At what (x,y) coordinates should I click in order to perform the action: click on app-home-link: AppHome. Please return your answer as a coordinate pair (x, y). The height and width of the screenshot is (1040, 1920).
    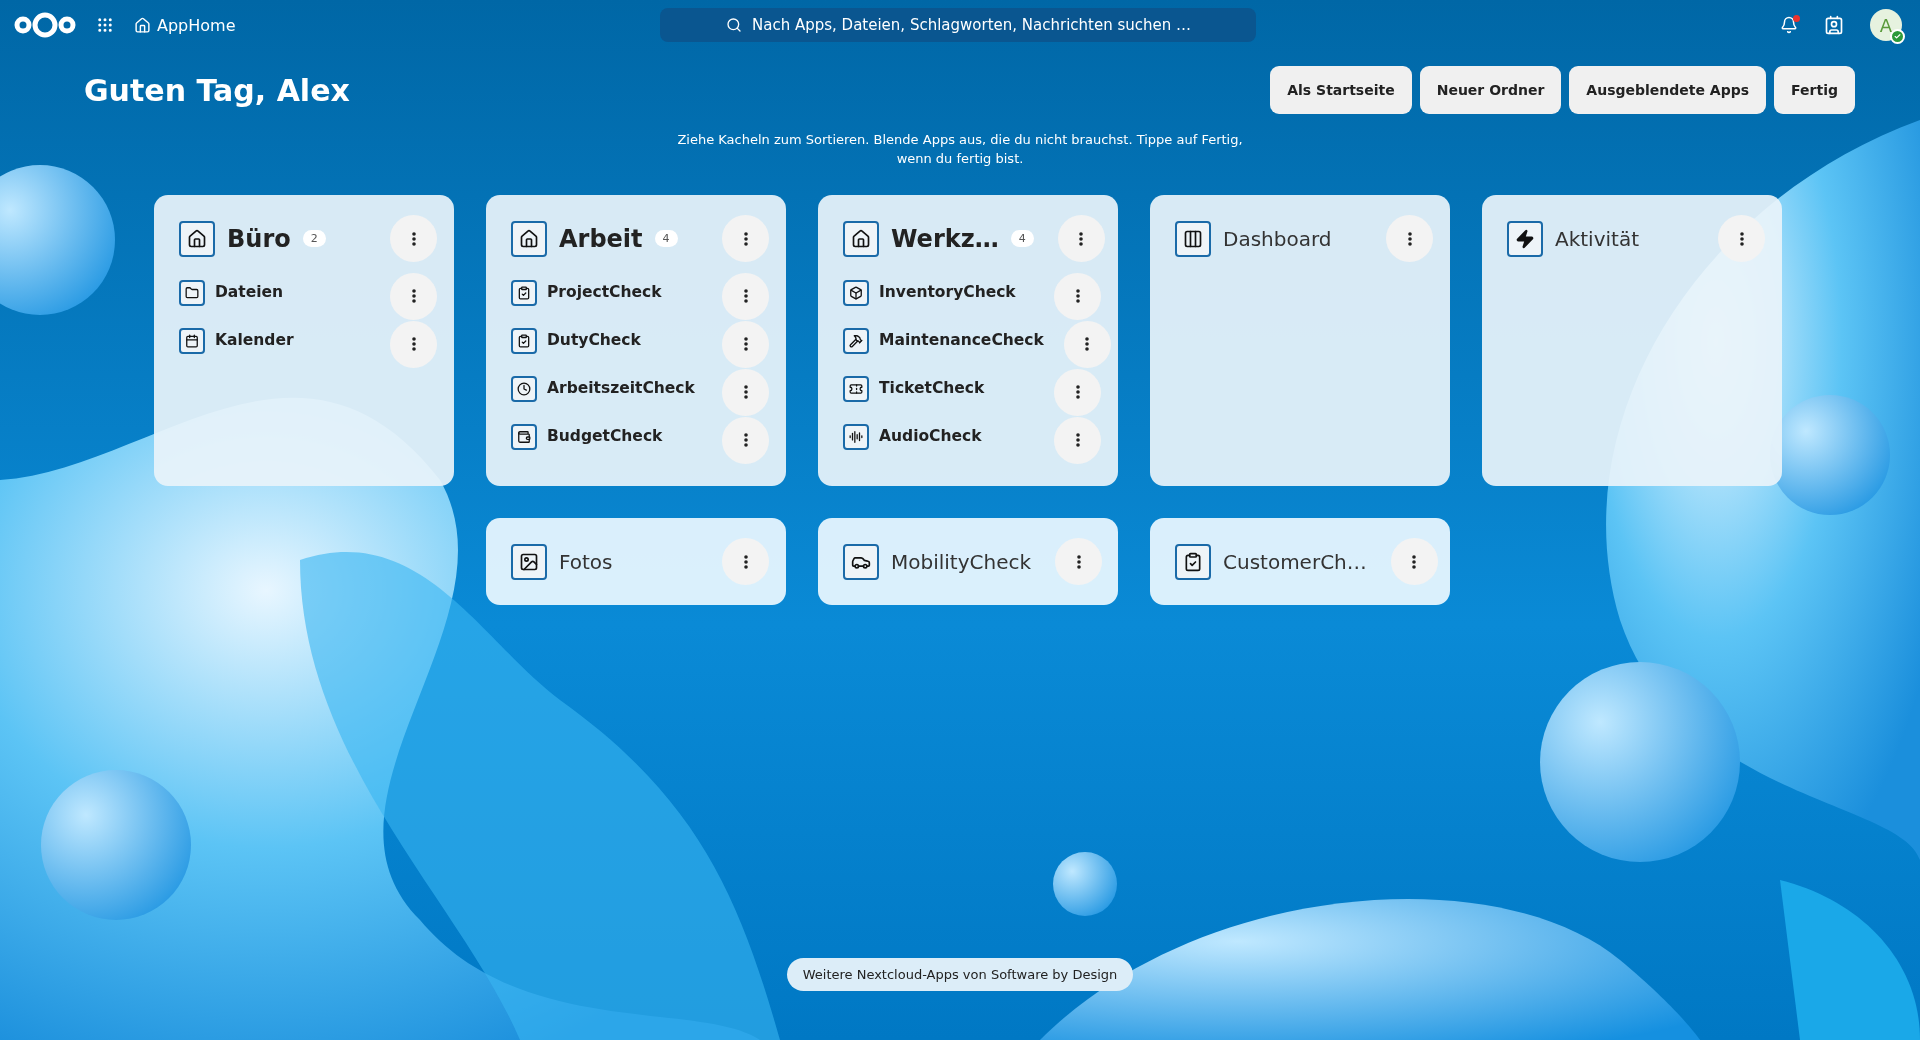
    Looking at the image, I should click on (185, 25).